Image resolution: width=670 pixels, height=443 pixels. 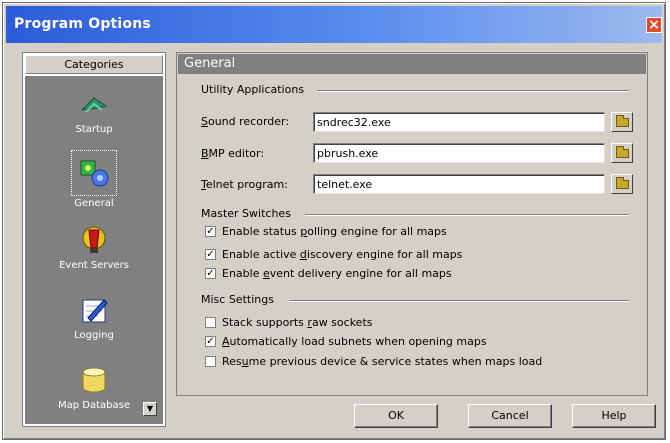 I want to click on sidebar-item-label: General, so click(x=94, y=203).